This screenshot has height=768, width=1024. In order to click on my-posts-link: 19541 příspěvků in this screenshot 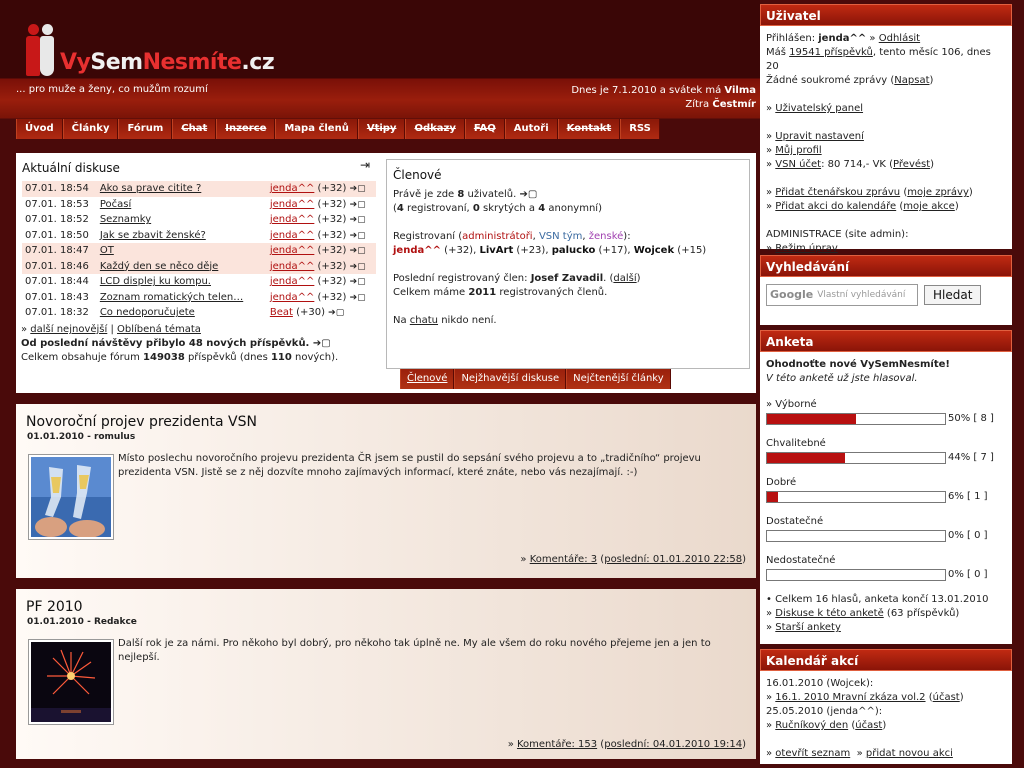, I will do `click(831, 52)`.